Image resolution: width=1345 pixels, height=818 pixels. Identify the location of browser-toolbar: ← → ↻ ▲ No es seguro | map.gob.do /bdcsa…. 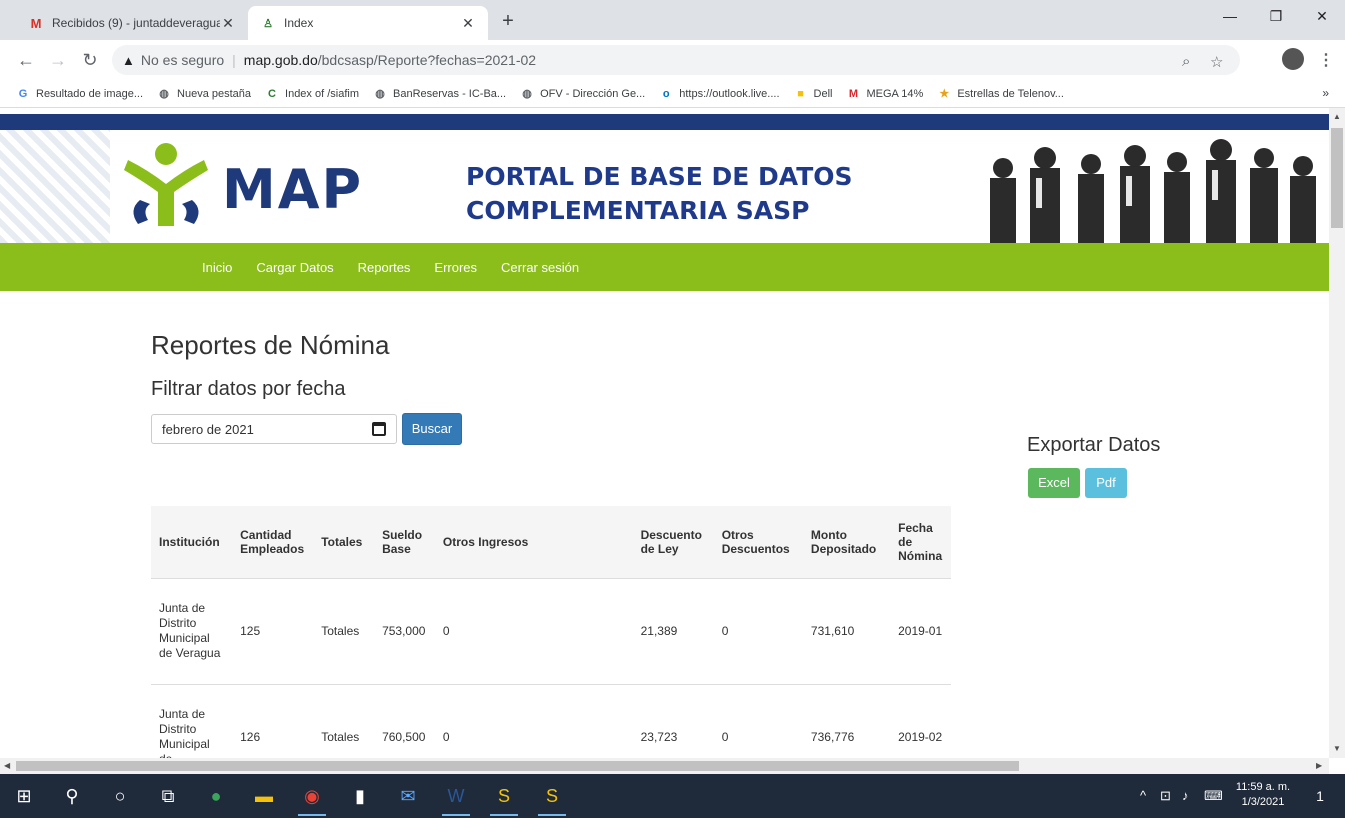
(672, 60).